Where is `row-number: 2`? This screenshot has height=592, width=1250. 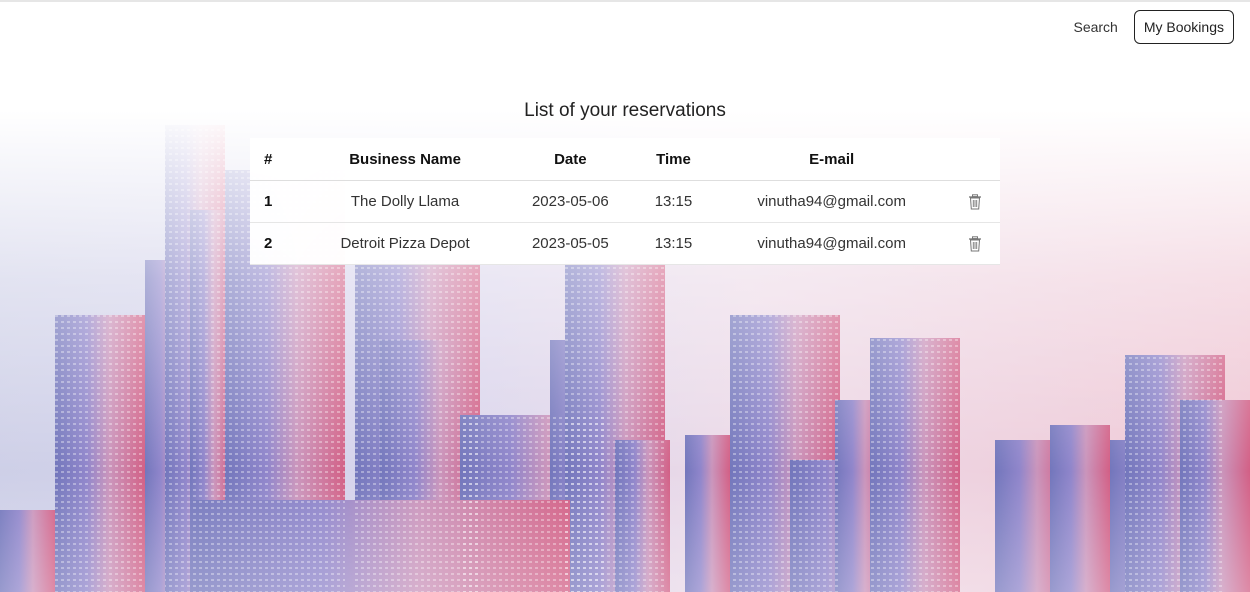 row-number: 2 is located at coordinates (277, 243).